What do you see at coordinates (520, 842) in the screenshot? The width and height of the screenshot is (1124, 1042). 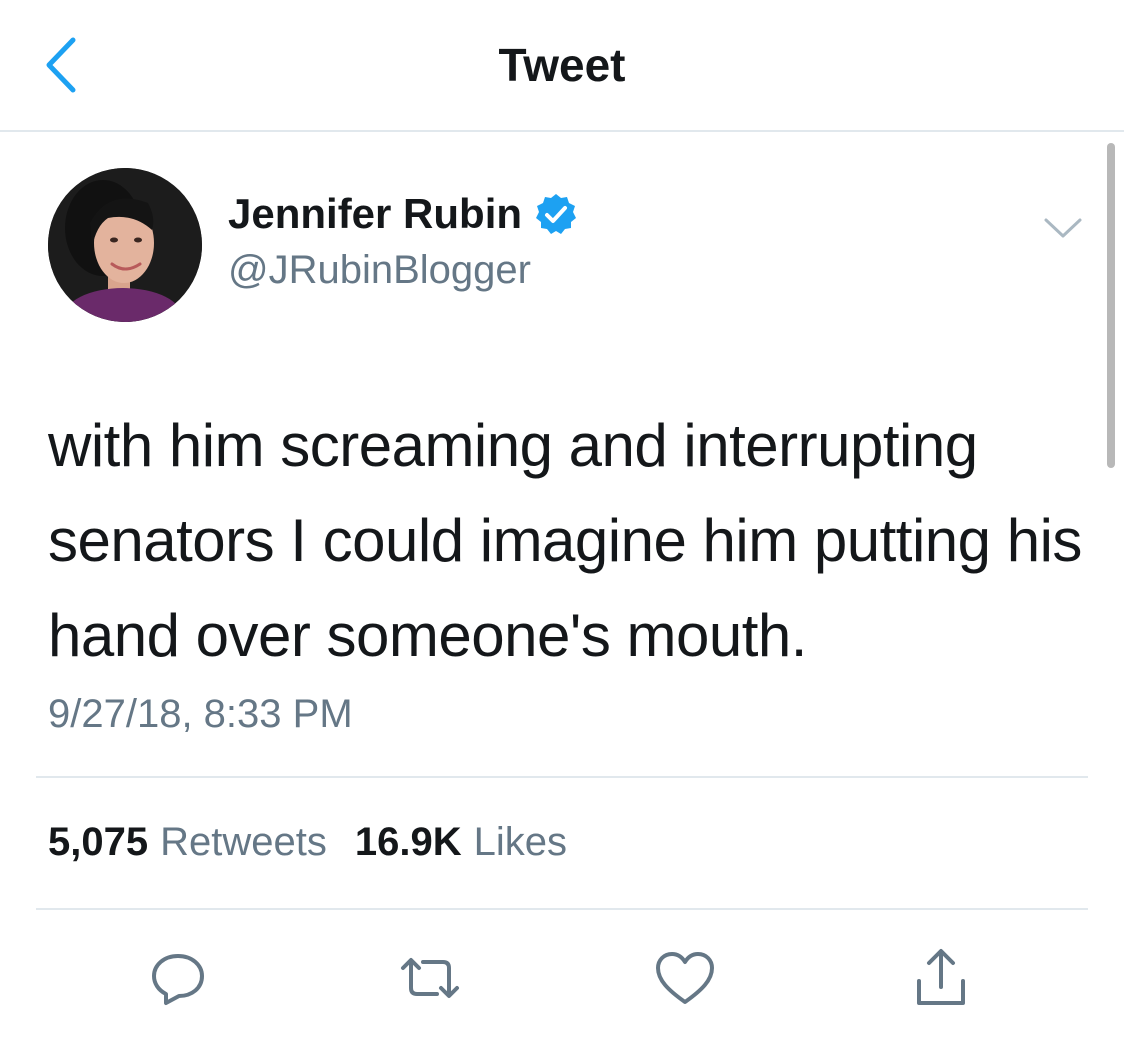 I see `likes-label: Likes` at bounding box center [520, 842].